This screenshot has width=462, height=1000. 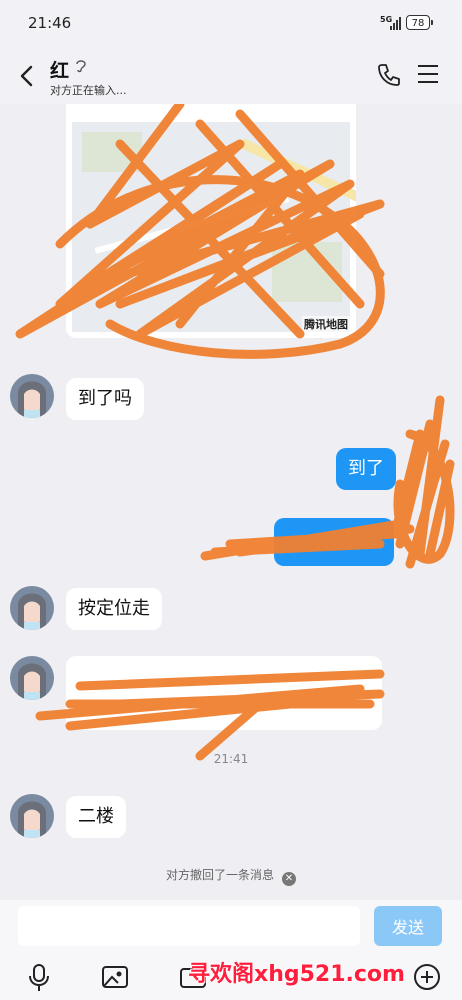 I want to click on message-bubble-received, so click(x=224, y=693).